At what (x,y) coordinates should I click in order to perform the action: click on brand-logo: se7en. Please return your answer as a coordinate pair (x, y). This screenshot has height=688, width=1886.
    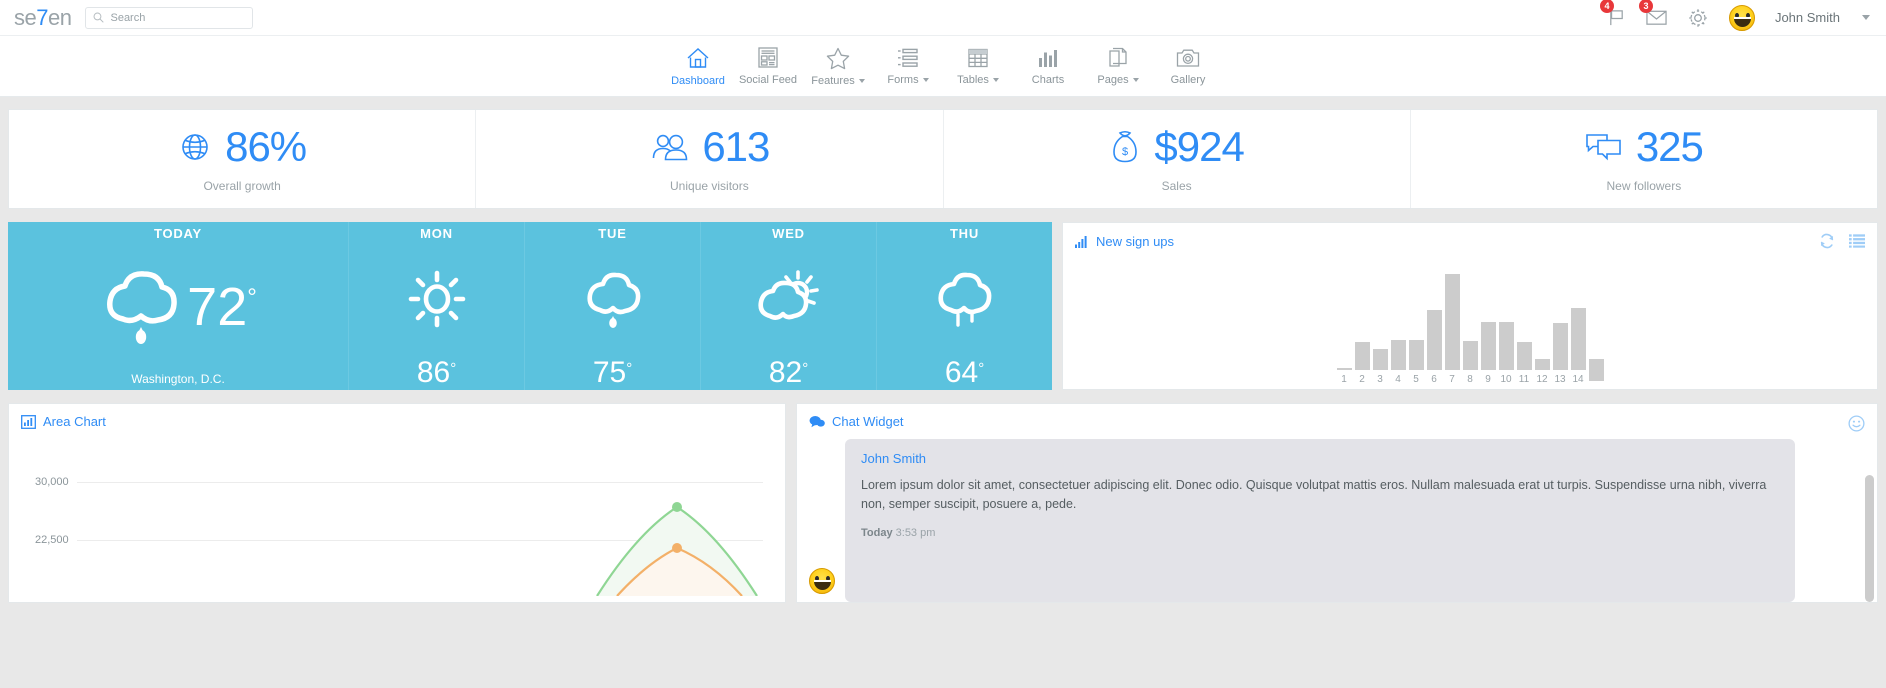
    Looking at the image, I should click on (43, 17).